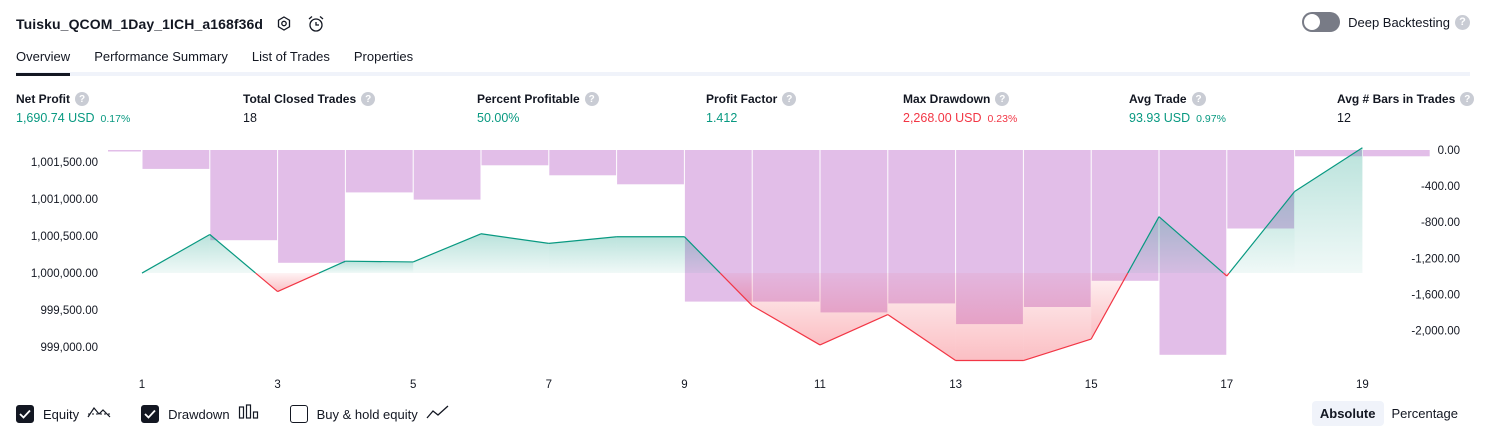 The image size is (1486, 438). Describe the element at coordinates (528, 99) in the screenshot. I see `metric-label: Percent Profitable` at that location.